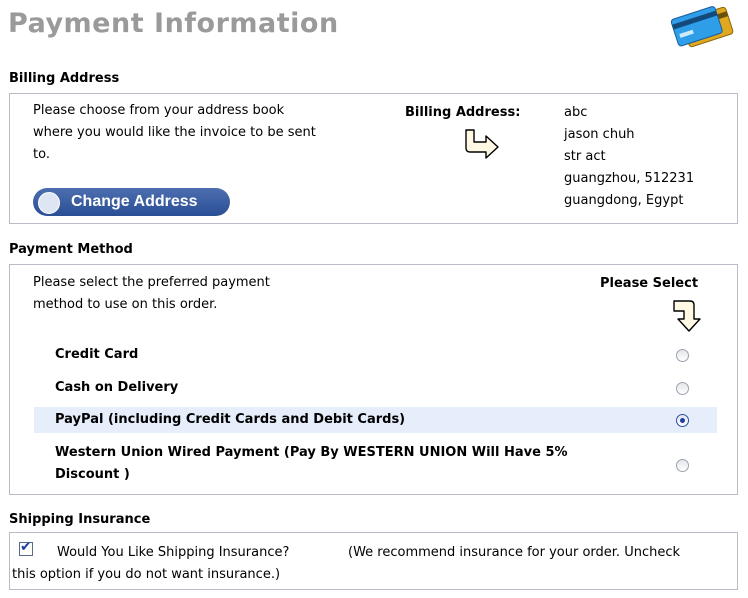  What do you see at coordinates (49, 203) in the screenshot?
I see `address-book-icon` at bounding box center [49, 203].